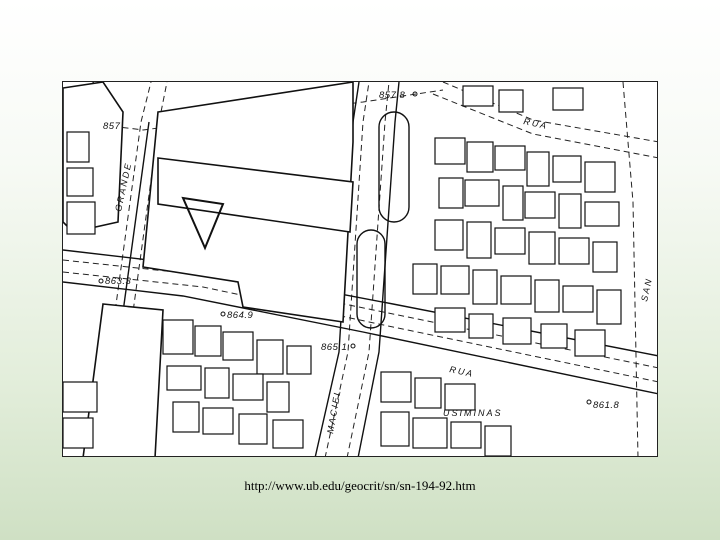  I want to click on elevation-857-8: 857.8, so click(392, 95).